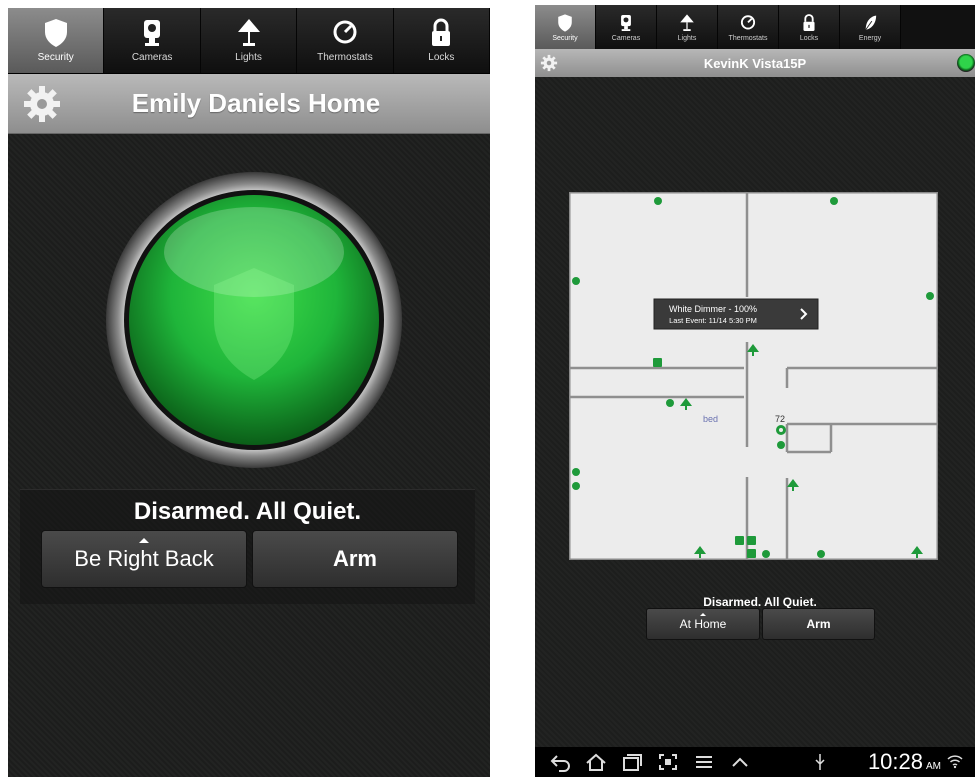 Image resolution: width=975 pixels, height=777 pixels. What do you see at coordinates (820, 762) in the screenshot?
I see `usb-icon` at bounding box center [820, 762].